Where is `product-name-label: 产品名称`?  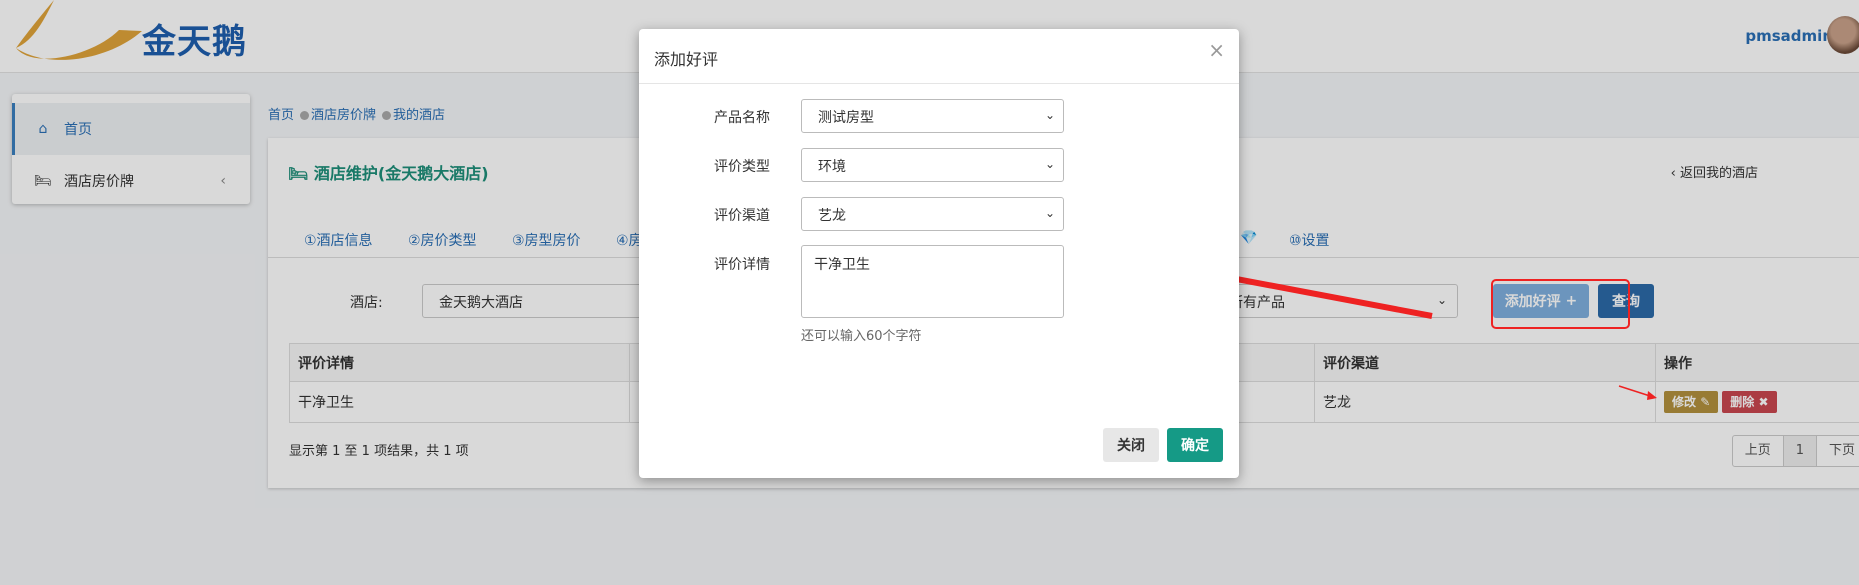 product-name-label: 产品名称 is located at coordinates (742, 118).